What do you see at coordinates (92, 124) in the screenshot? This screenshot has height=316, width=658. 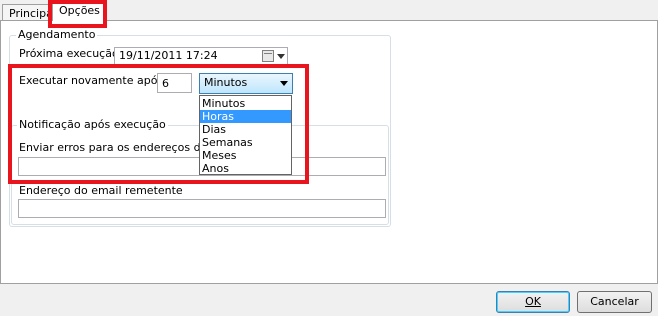 I see `notificacao-legend: Notificação após execução` at bounding box center [92, 124].